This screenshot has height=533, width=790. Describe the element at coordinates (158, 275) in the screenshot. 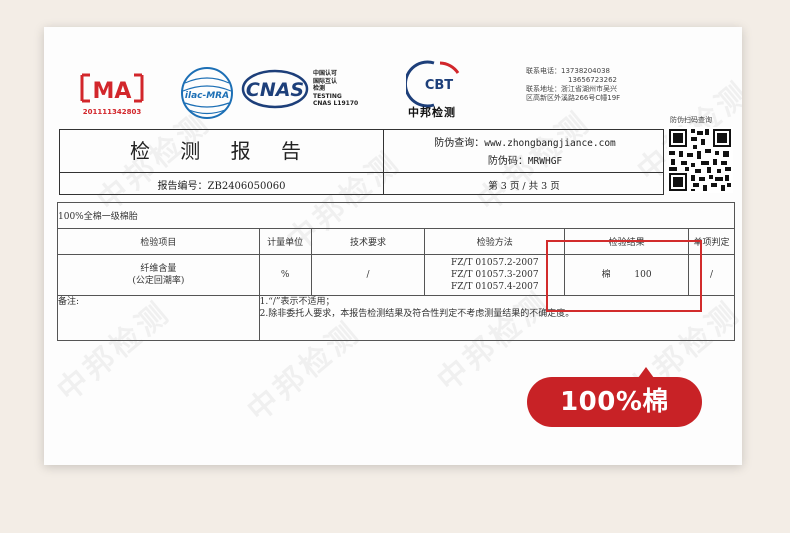

I see `test-item: 纤维含量 (公定回潮率)` at that location.